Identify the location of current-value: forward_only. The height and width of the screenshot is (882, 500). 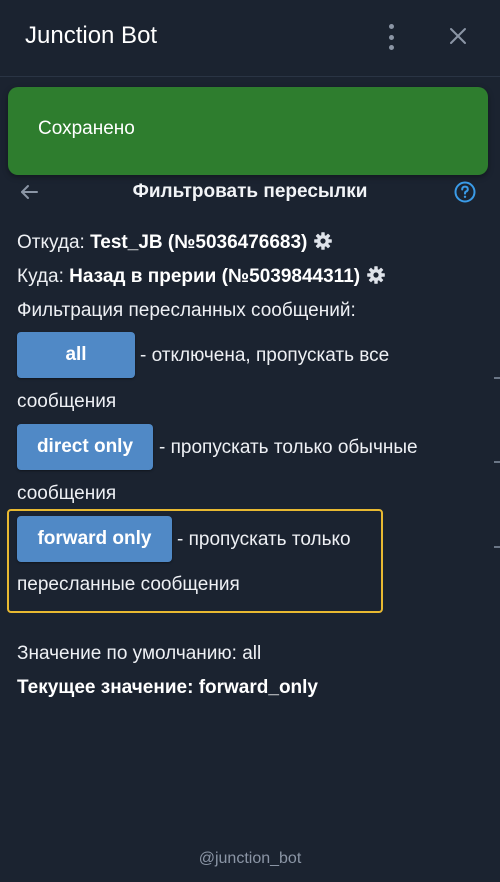
(258, 687).